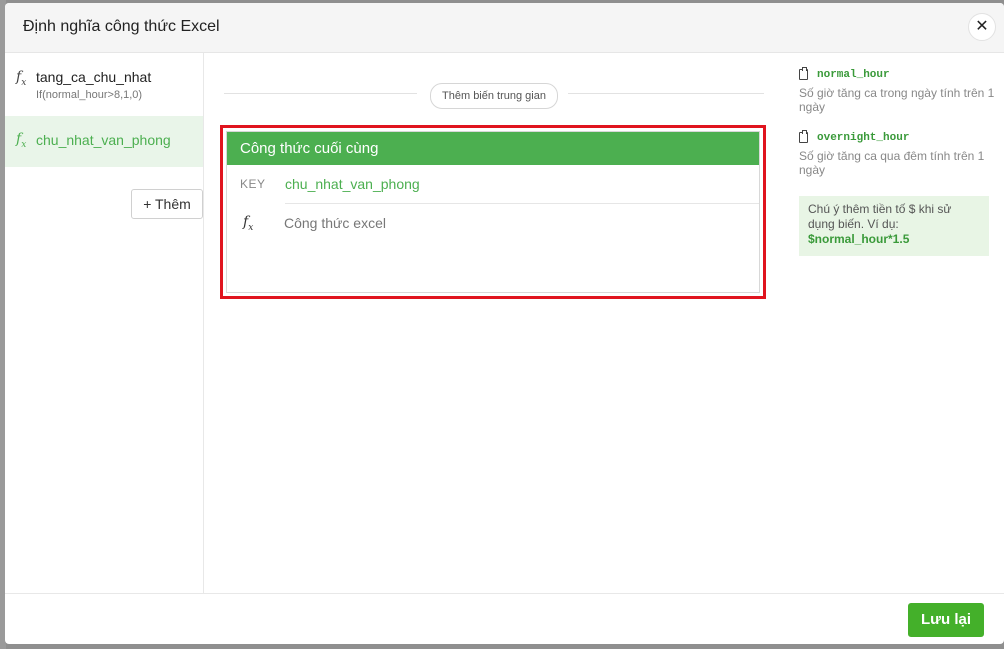  I want to click on add-intermediate-variable-button: Thêm biến trung gian, so click(494, 96).